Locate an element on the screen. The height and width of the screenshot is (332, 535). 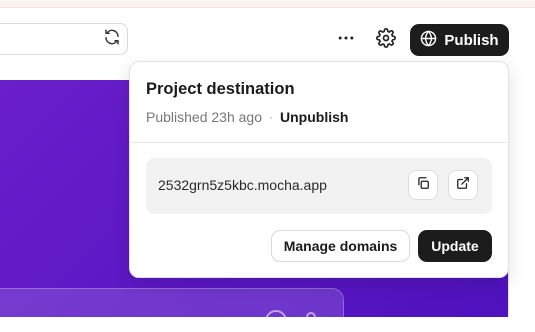
globe-icon is located at coordinates (428, 40).